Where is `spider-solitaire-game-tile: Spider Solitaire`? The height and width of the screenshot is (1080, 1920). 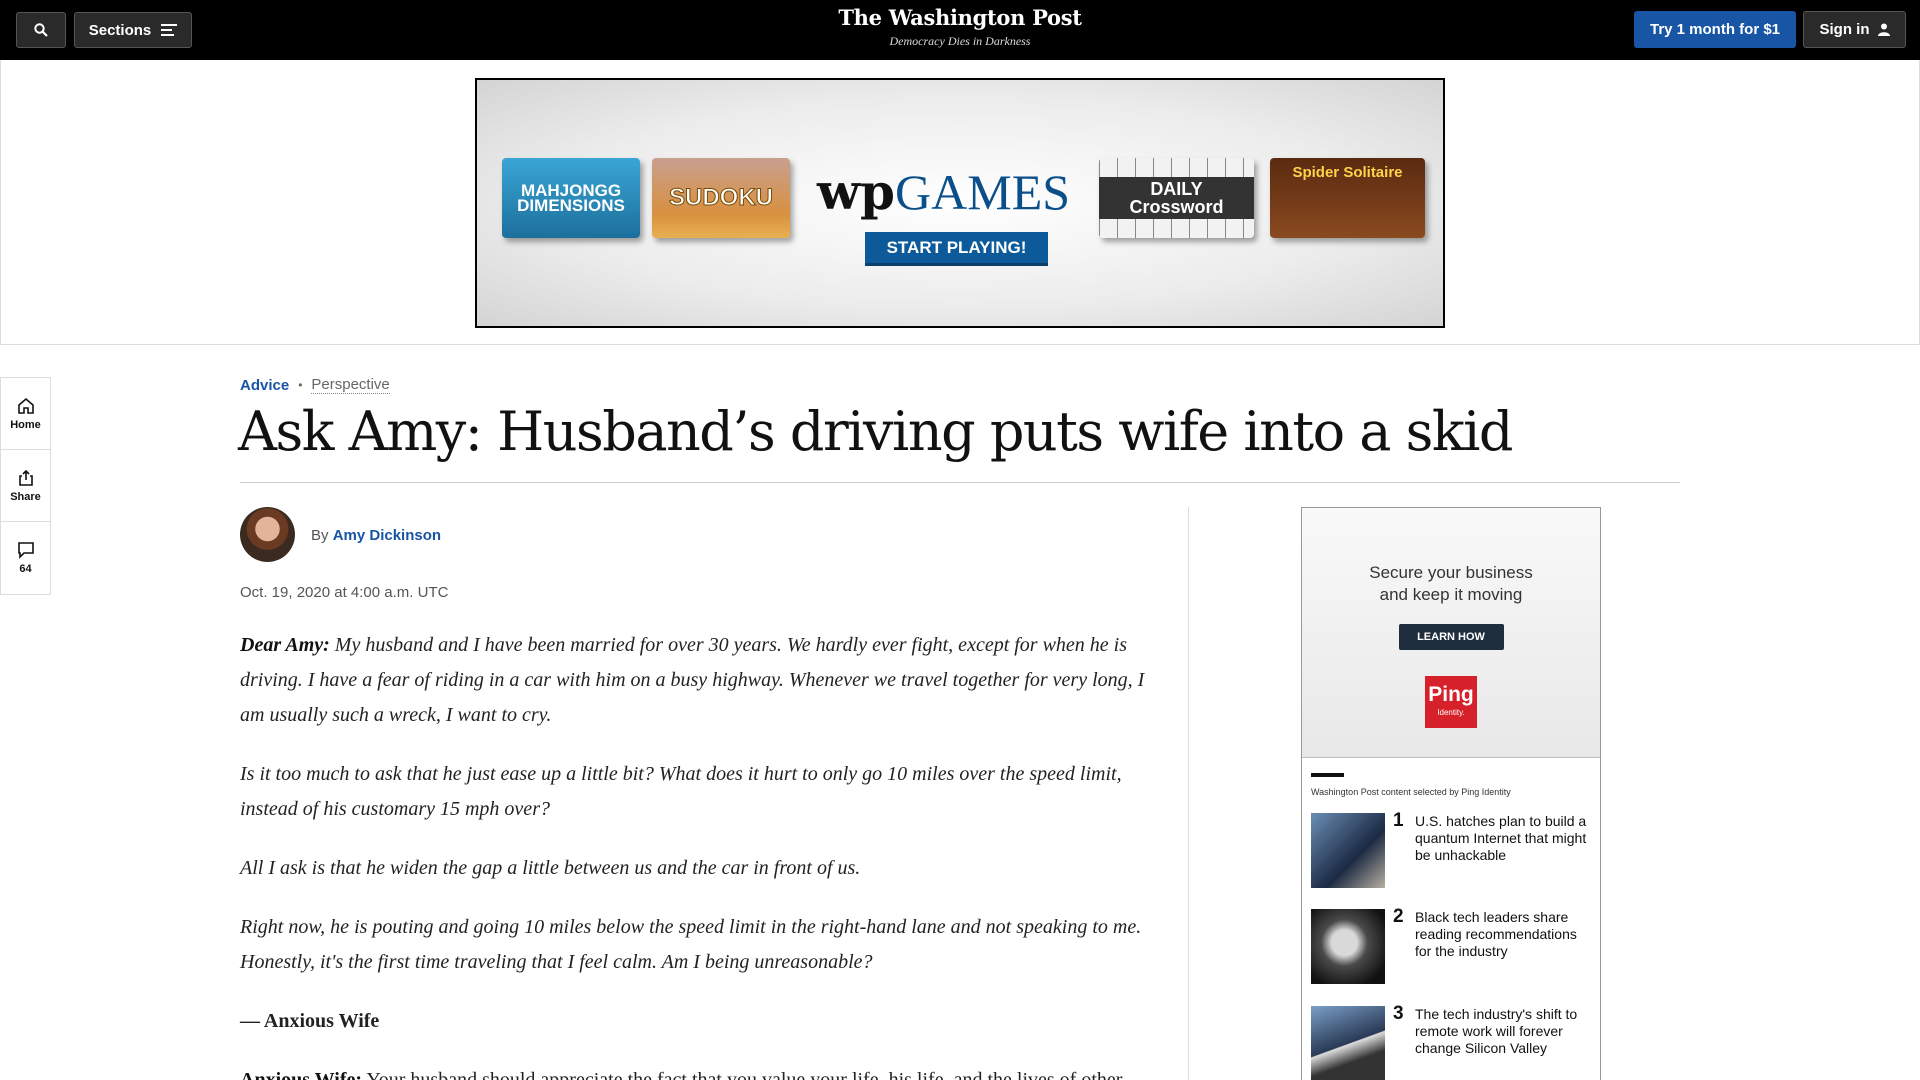 spider-solitaire-game-tile: Spider Solitaire is located at coordinates (1347, 198).